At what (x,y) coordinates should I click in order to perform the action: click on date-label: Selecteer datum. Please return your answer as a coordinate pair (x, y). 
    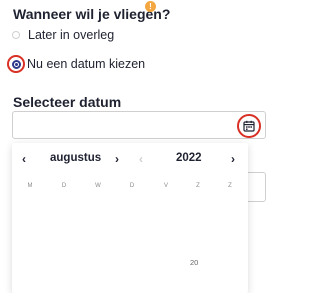
    Looking at the image, I should click on (67, 102).